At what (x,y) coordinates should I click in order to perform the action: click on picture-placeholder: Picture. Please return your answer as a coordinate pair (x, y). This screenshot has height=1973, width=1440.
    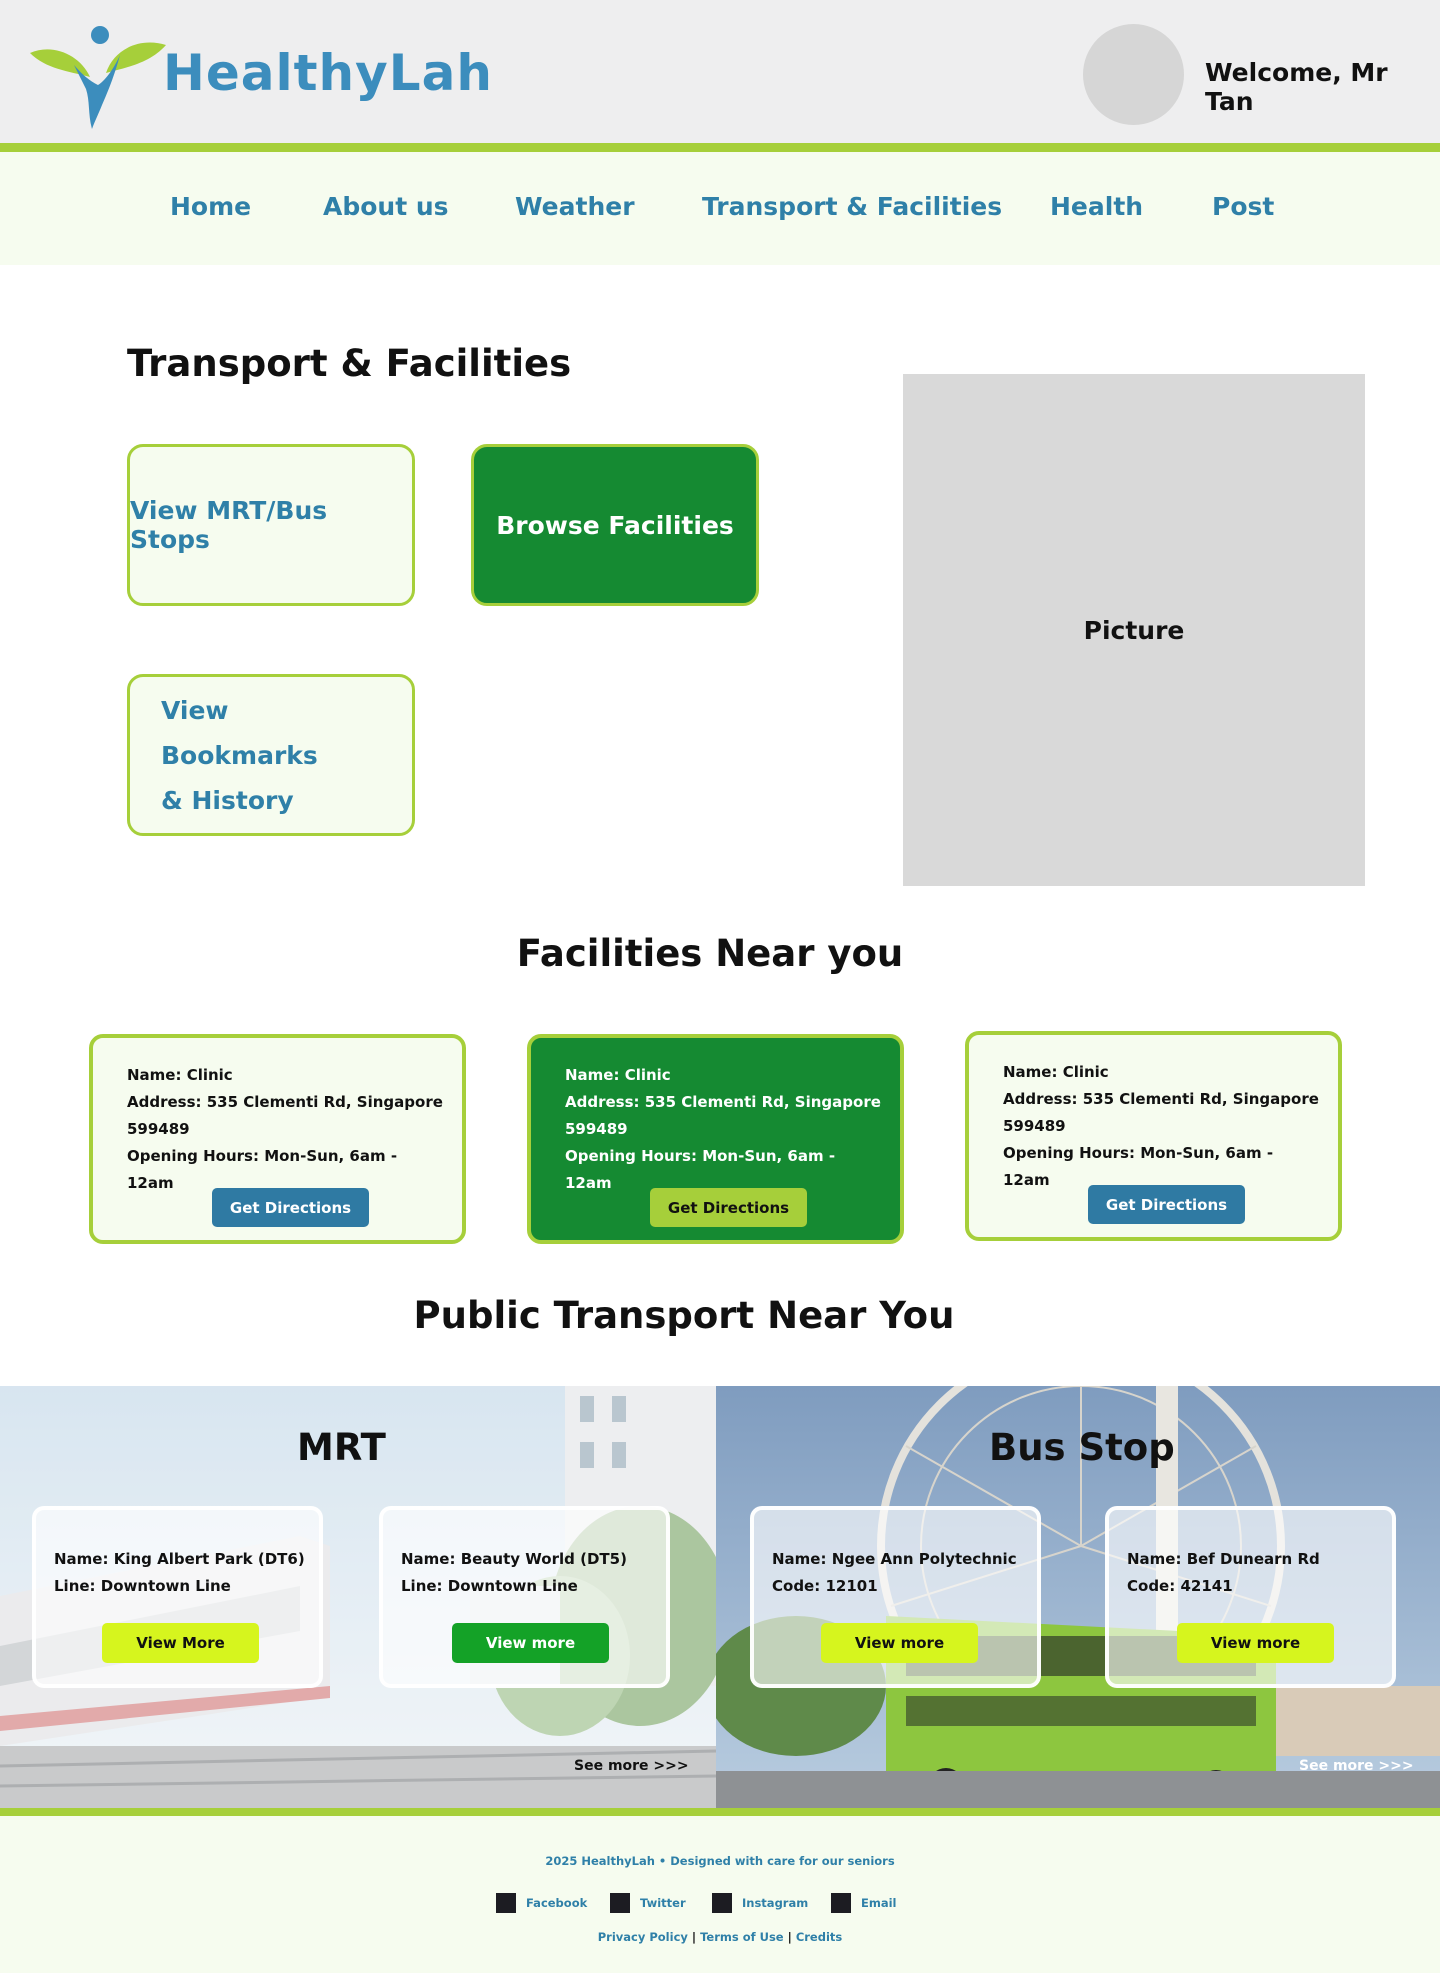
    Looking at the image, I should click on (1134, 630).